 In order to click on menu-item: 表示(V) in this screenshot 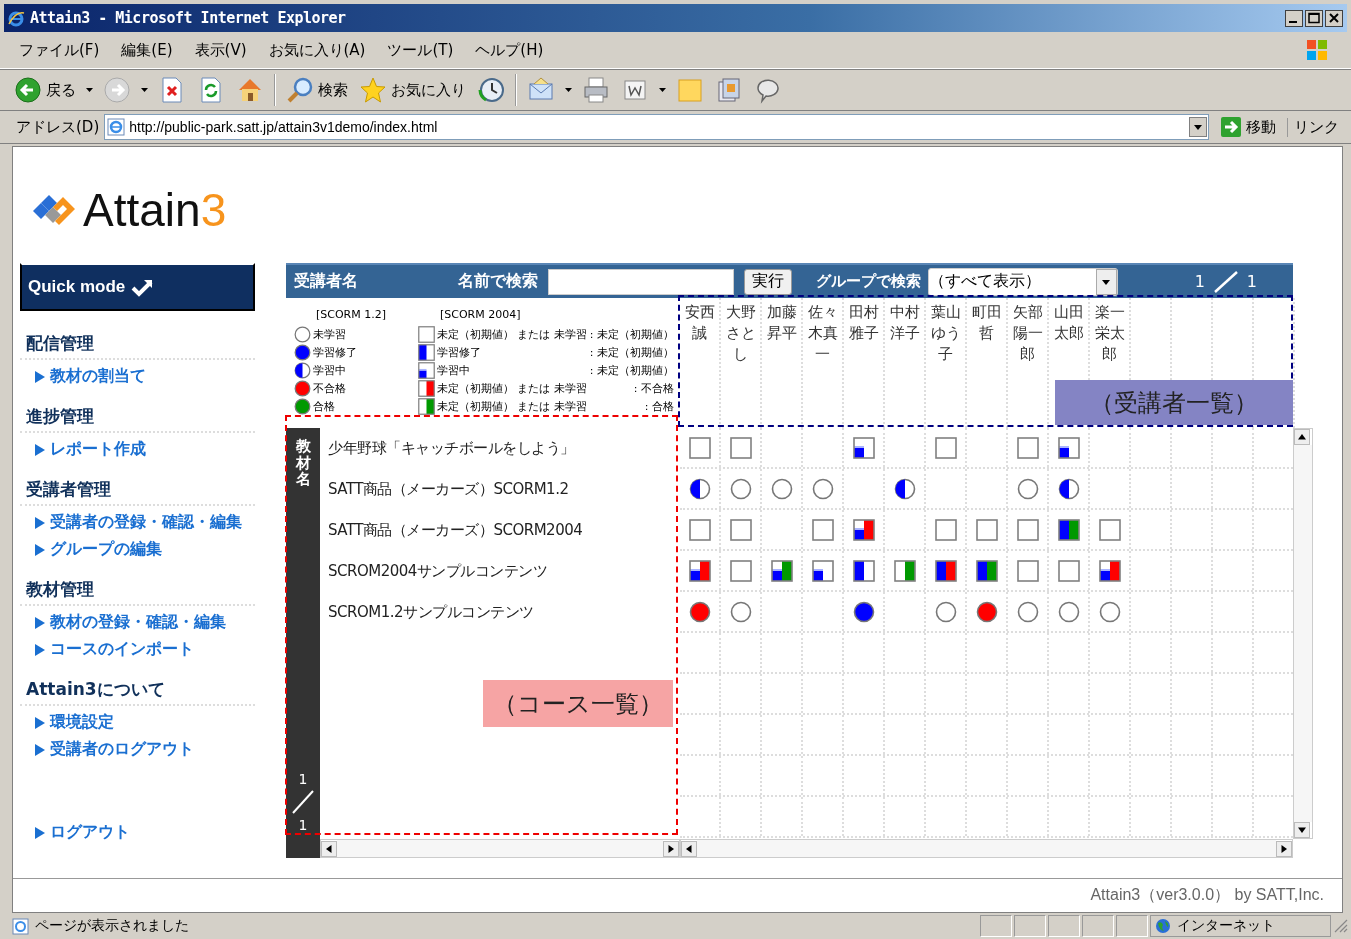, I will do `click(220, 50)`.